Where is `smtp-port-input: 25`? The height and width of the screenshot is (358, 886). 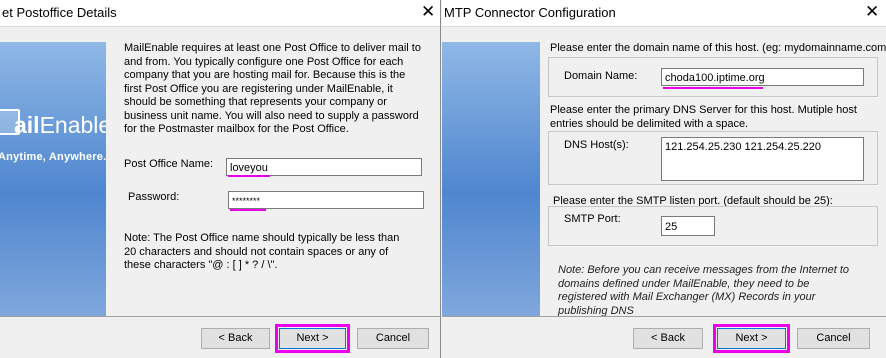 smtp-port-input: 25 is located at coordinates (688, 226).